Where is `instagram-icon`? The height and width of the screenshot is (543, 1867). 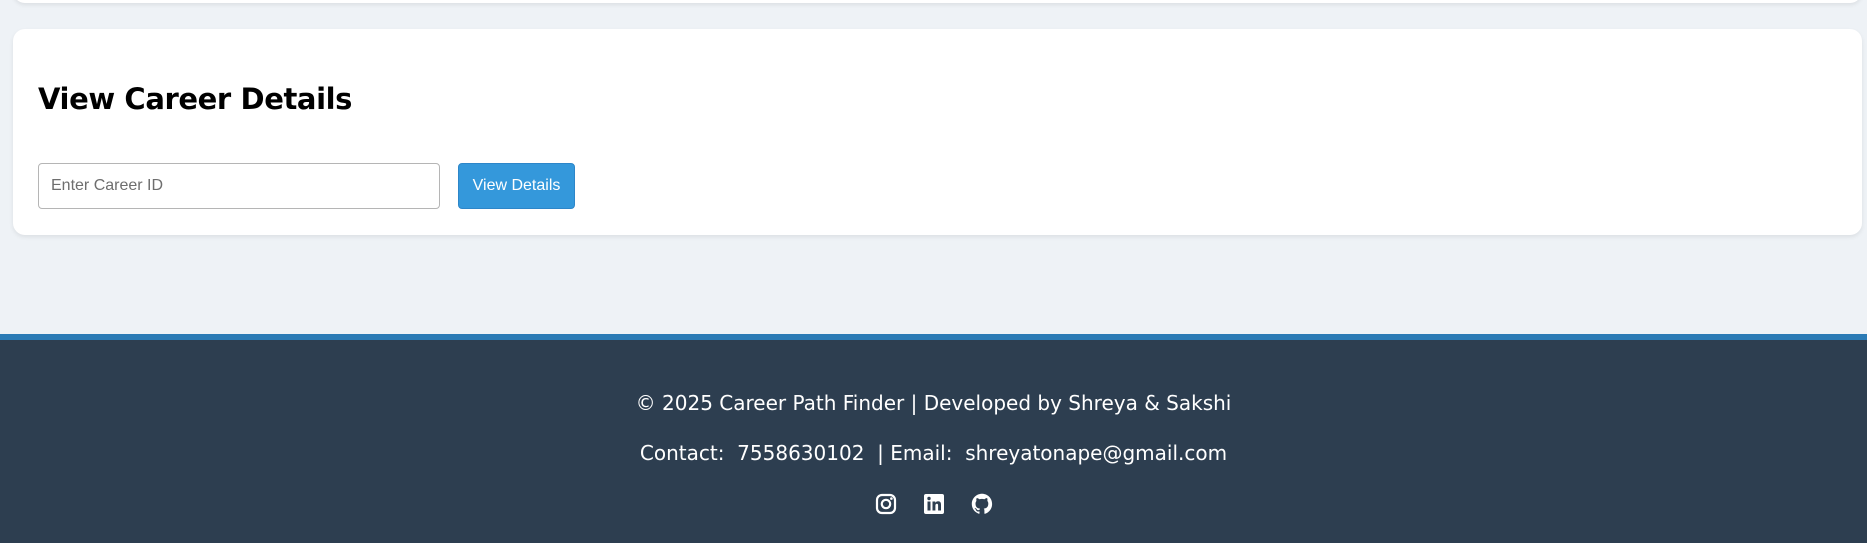
instagram-icon is located at coordinates (885, 504).